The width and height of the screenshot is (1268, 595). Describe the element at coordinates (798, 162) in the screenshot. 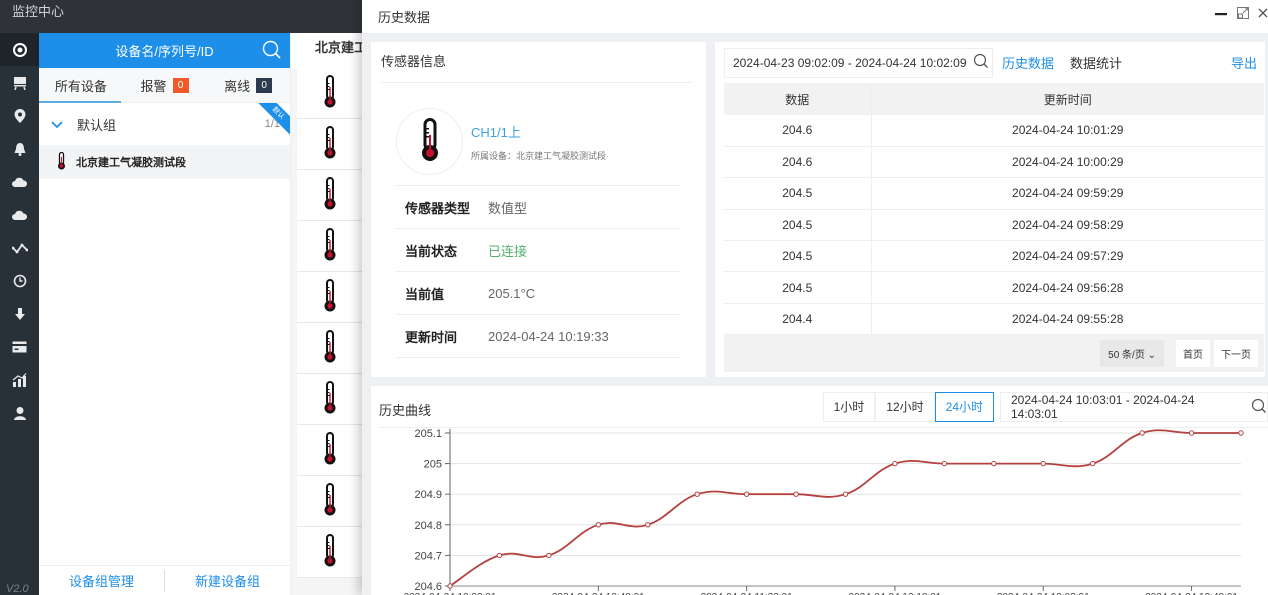

I see `cell-value: 204.6` at that location.